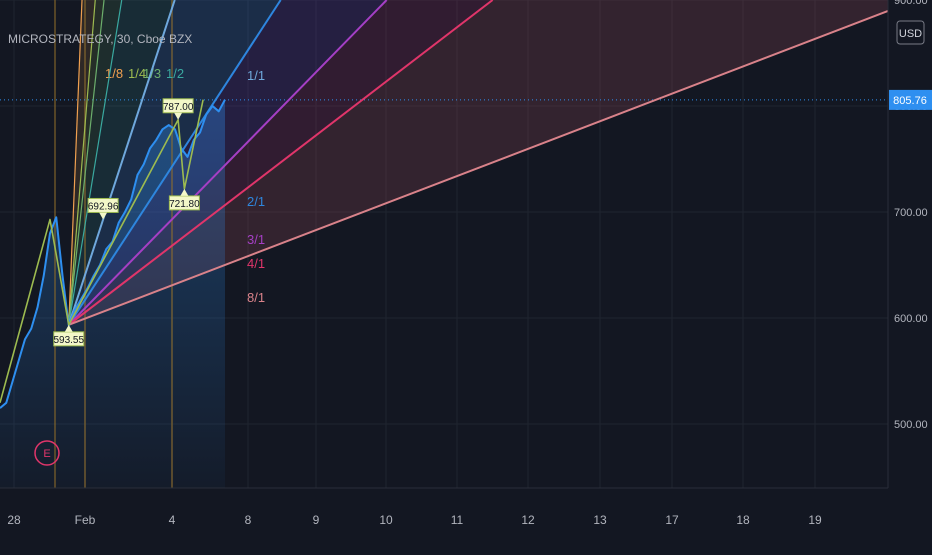 The height and width of the screenshot is (555, 932). Describe the element at coordinates (100, 39) in the screenshot. I see `symbol-title: MICROSTRATEGY, 30, Cboe BZX` at that location.